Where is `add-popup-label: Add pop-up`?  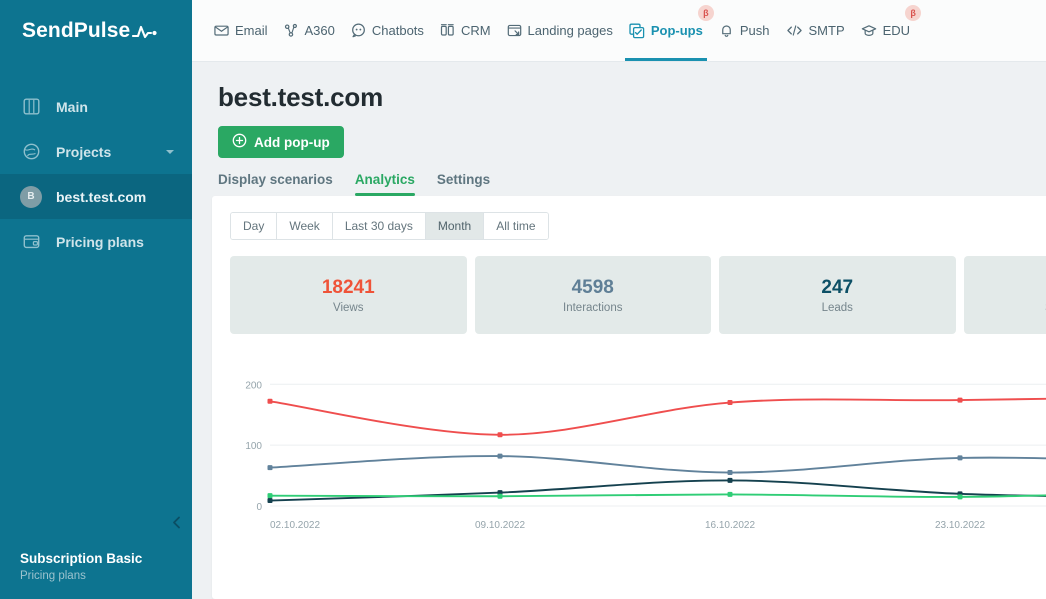
add-popup-label: Add pop-up is located at coordinates (292, 142).